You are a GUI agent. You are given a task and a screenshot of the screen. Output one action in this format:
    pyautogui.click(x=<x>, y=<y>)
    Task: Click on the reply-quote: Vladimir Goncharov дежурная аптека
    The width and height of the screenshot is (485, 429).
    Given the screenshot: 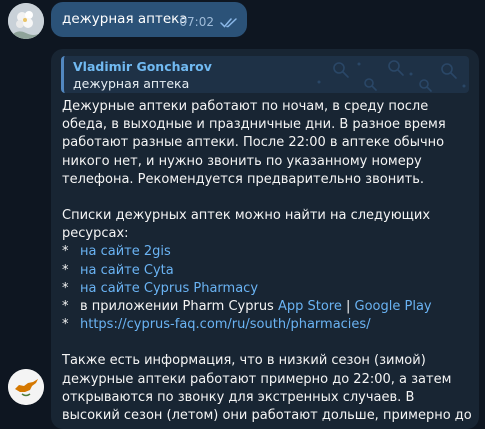 What is the action you would take?
    pyautogui.click(x=265, y=74)
    